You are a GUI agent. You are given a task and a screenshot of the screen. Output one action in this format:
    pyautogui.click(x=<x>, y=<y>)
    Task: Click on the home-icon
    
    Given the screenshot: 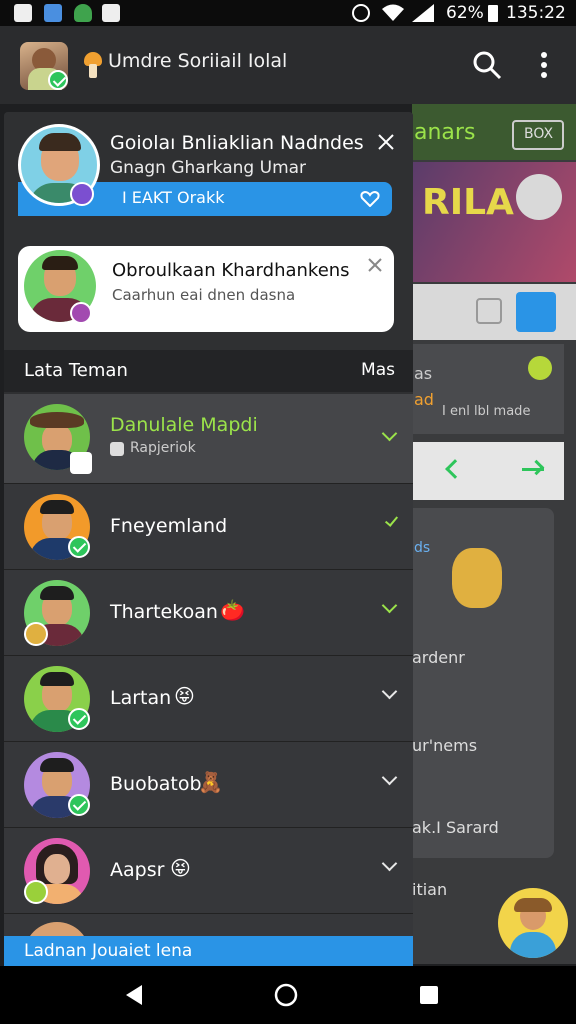 What is the action you would take?
    pyautogui.click(x=286, y=995)
    